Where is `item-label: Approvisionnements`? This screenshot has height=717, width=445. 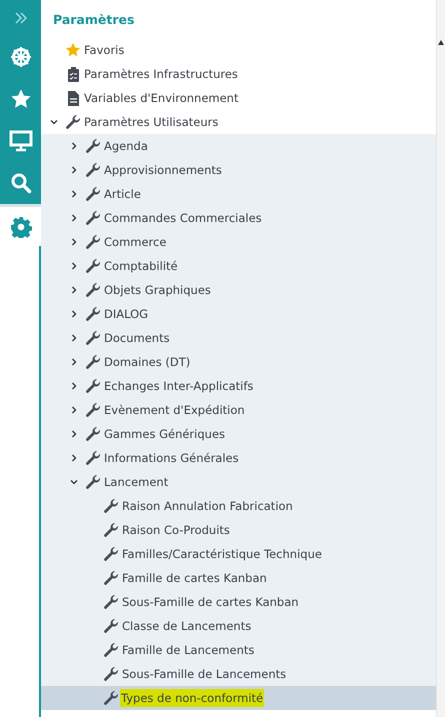
item-label: Approvisionnements is located at coordinates (163, 170).